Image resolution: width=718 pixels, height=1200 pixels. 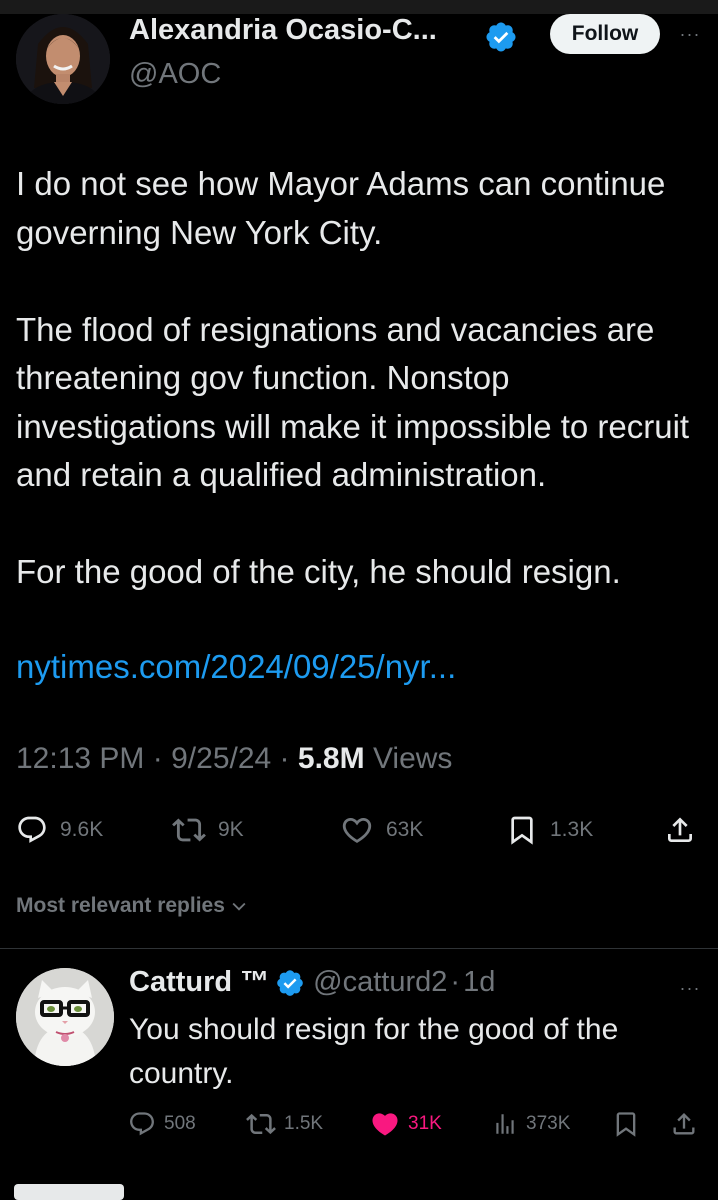 What do you see at coordinates (221, 758) in the screenshot?
I see `tweet-date: 9/25/24` at bounding box center [221, 758].